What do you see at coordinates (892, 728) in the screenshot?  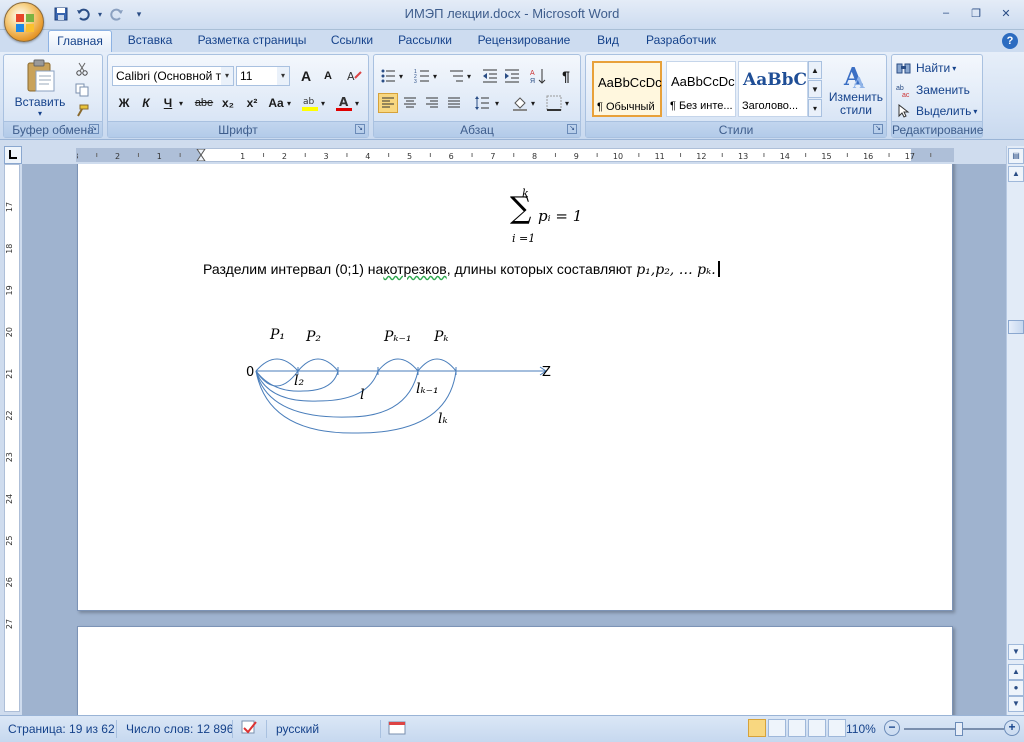 I see `zoom-out-icon: −` at bounding box center [892, 728].